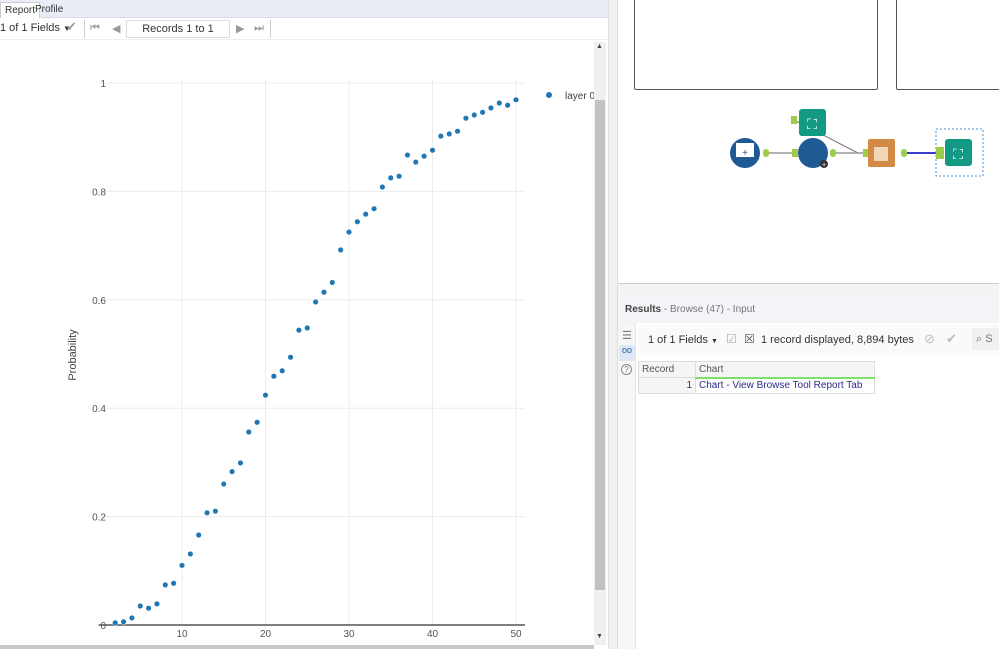 The width and height of the screenshot is (999, 649). What do you see at coordinates (814, 153) in the screenshot?
I see `join-tool-icon: +` at bounding box center [814, 153].